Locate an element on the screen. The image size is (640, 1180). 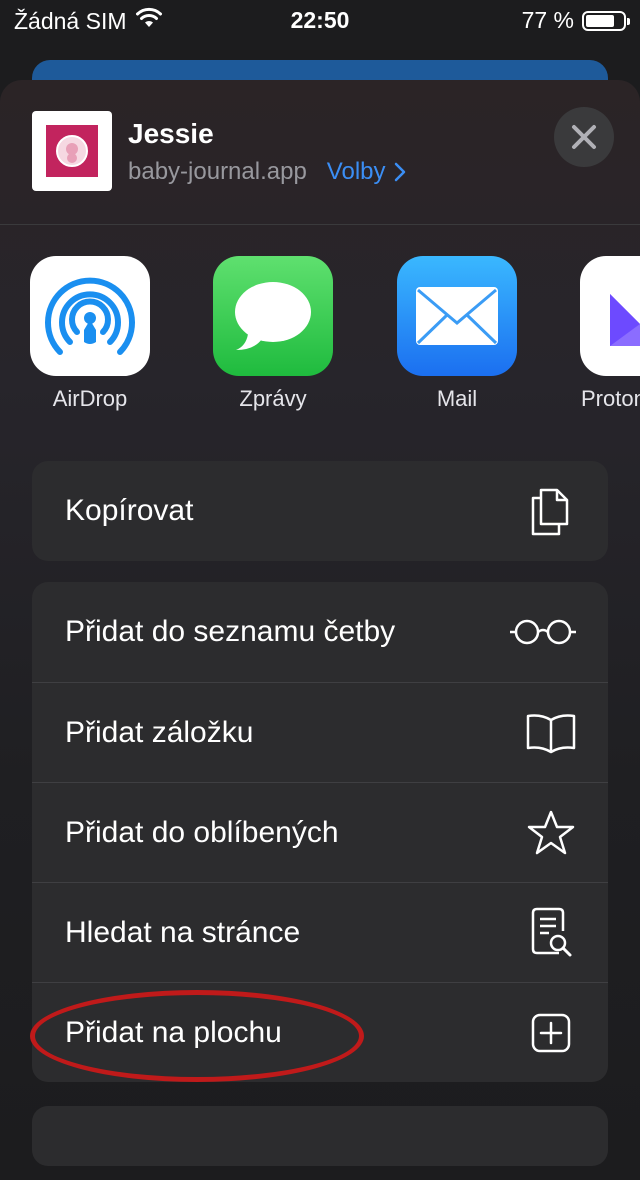
close-button is located at coordinates (584, 137).